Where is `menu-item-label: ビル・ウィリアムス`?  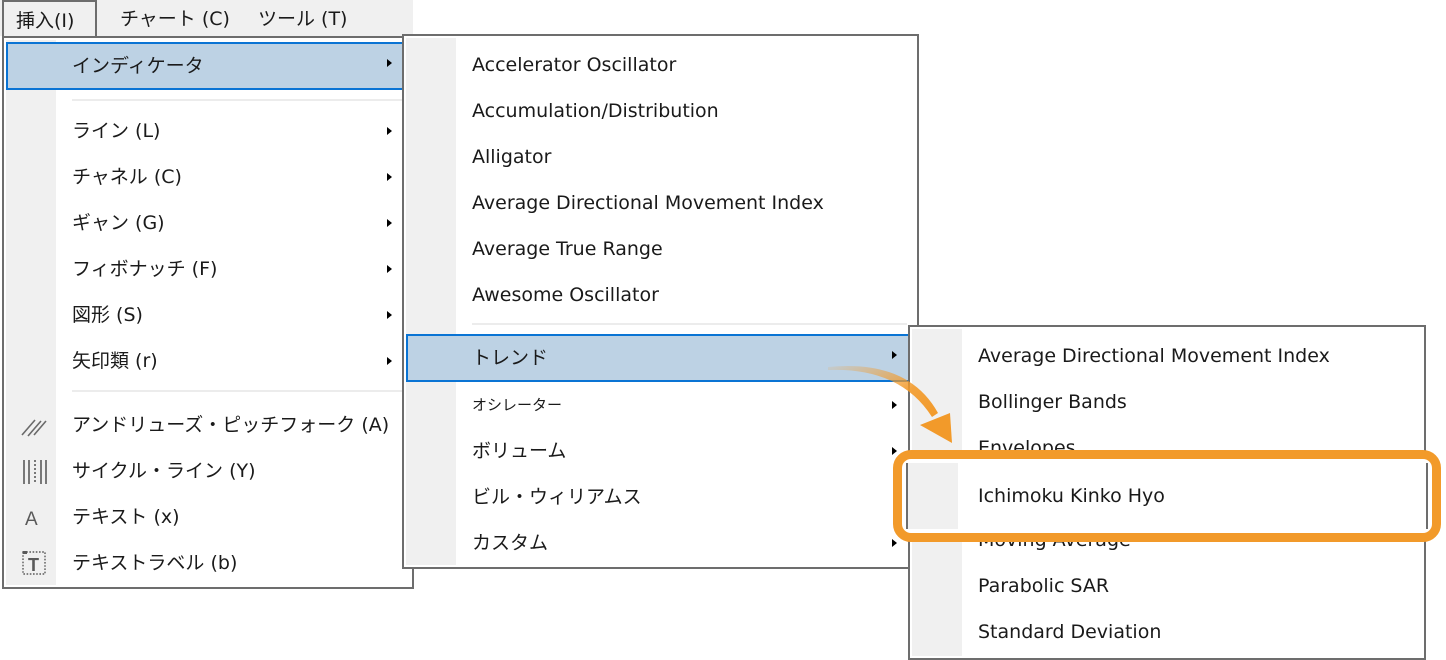 menu-item-label: ビル・ウィリアムス is located at coordinates (557, 497).